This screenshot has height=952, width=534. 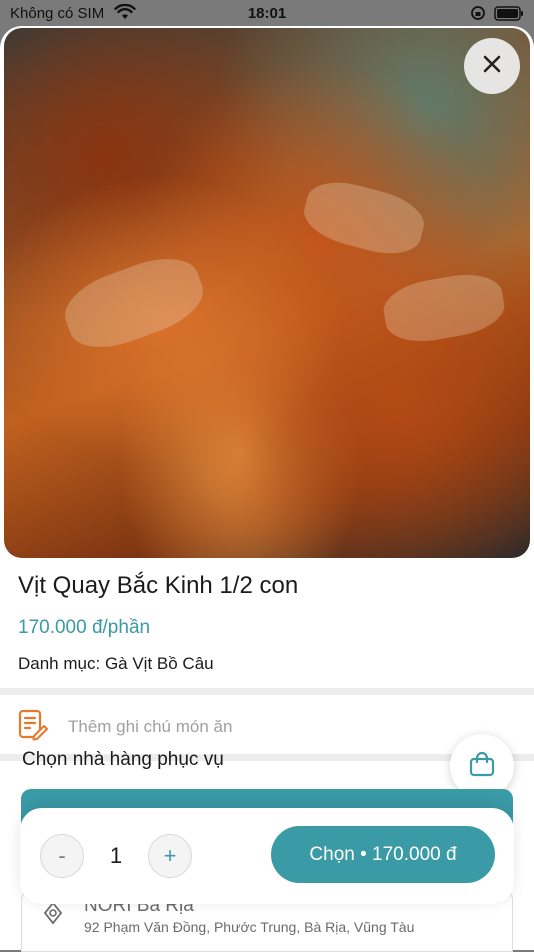 I want to click on increase-quantity-button: +, so click(x=170, y=856).